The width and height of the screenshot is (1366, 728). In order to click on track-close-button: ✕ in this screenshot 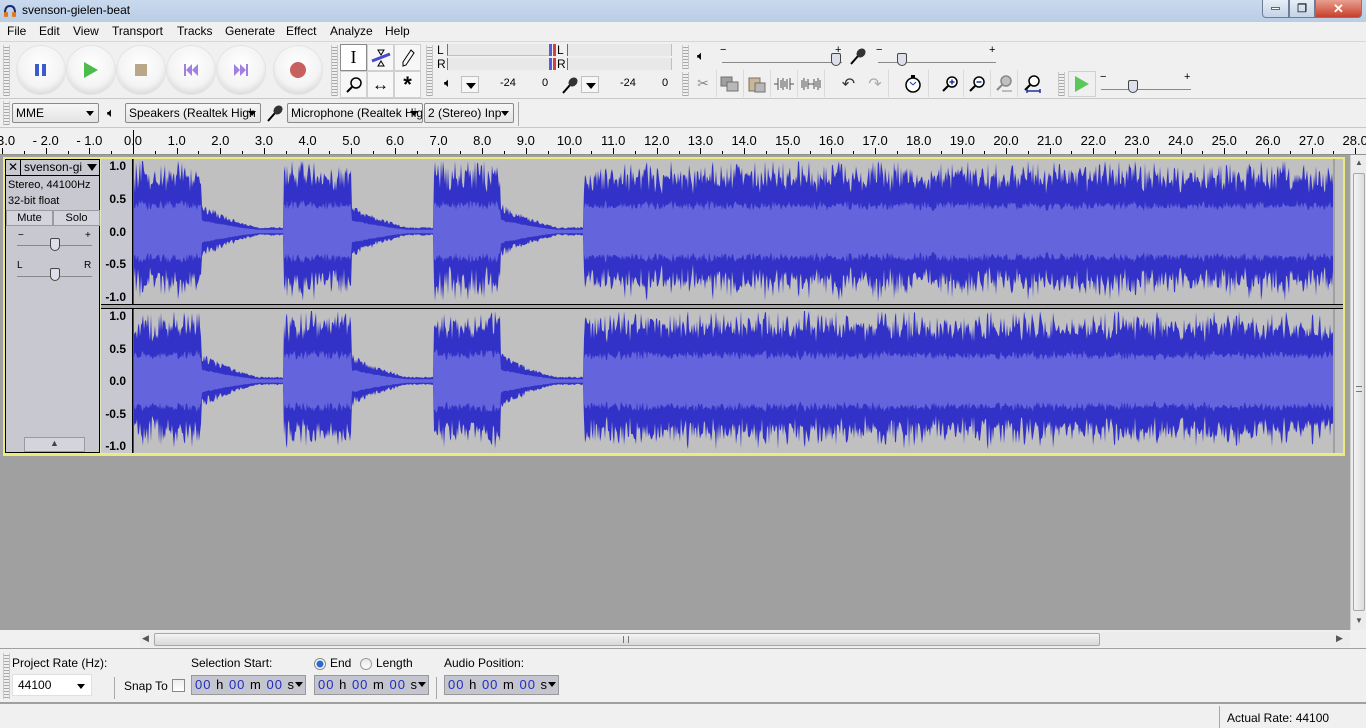, I will do `click(13, 168)`.